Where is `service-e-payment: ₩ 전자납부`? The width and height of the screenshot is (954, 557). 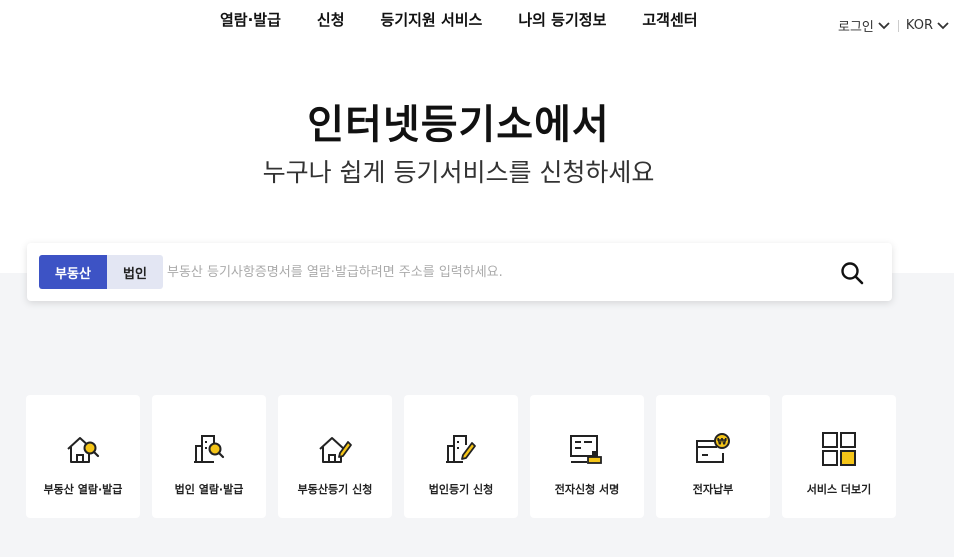
service-e-payment: ₩ 전자납부 is located at coordinates (713, 456).